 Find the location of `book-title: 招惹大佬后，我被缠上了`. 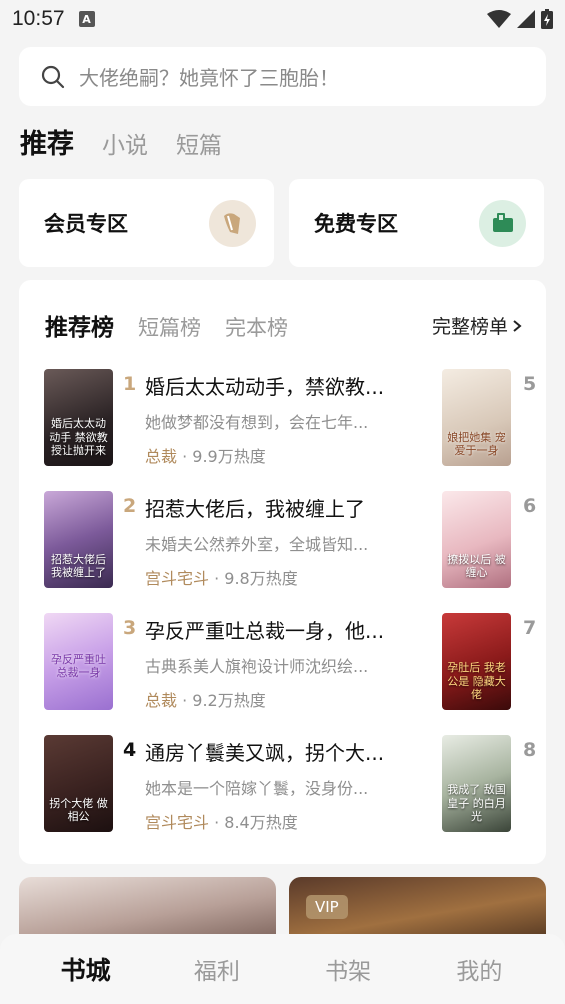

book-title: 招惹大佬后，我被缠上了 is located at coordinates (255, 509).